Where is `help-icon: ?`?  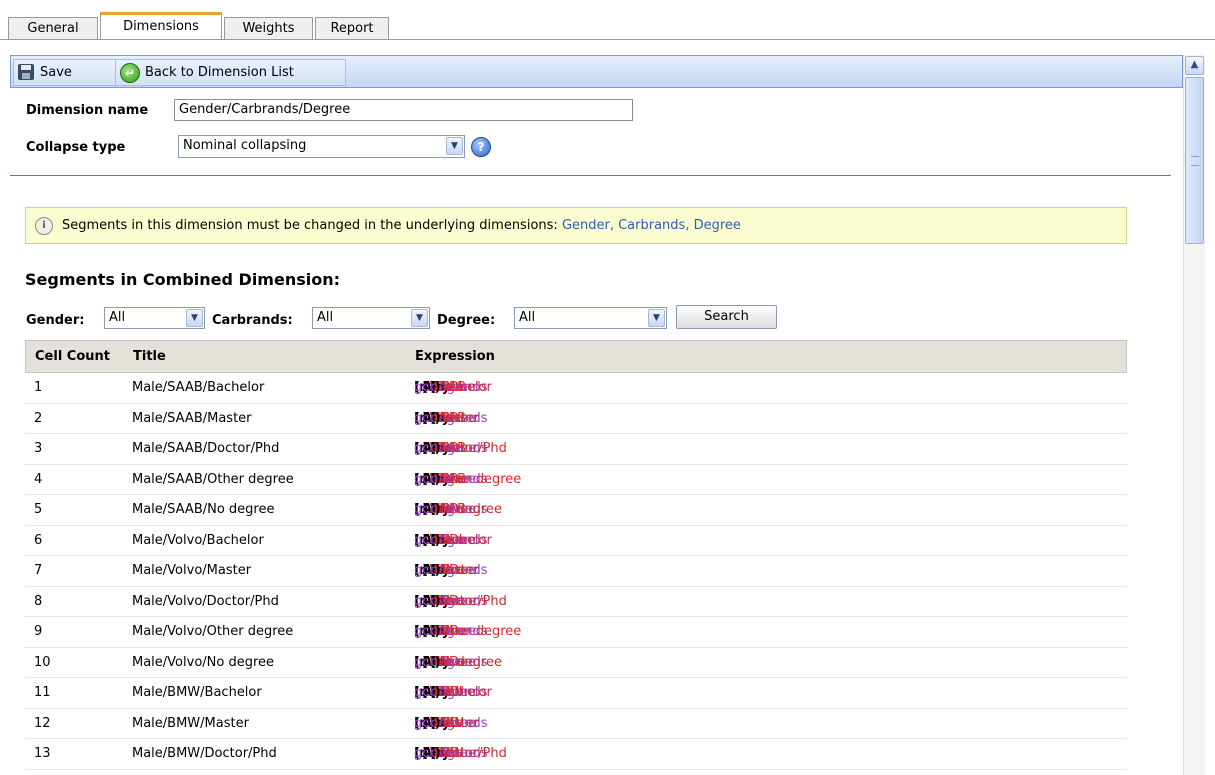 help-icon: ? is located at coordinates (481, 147).